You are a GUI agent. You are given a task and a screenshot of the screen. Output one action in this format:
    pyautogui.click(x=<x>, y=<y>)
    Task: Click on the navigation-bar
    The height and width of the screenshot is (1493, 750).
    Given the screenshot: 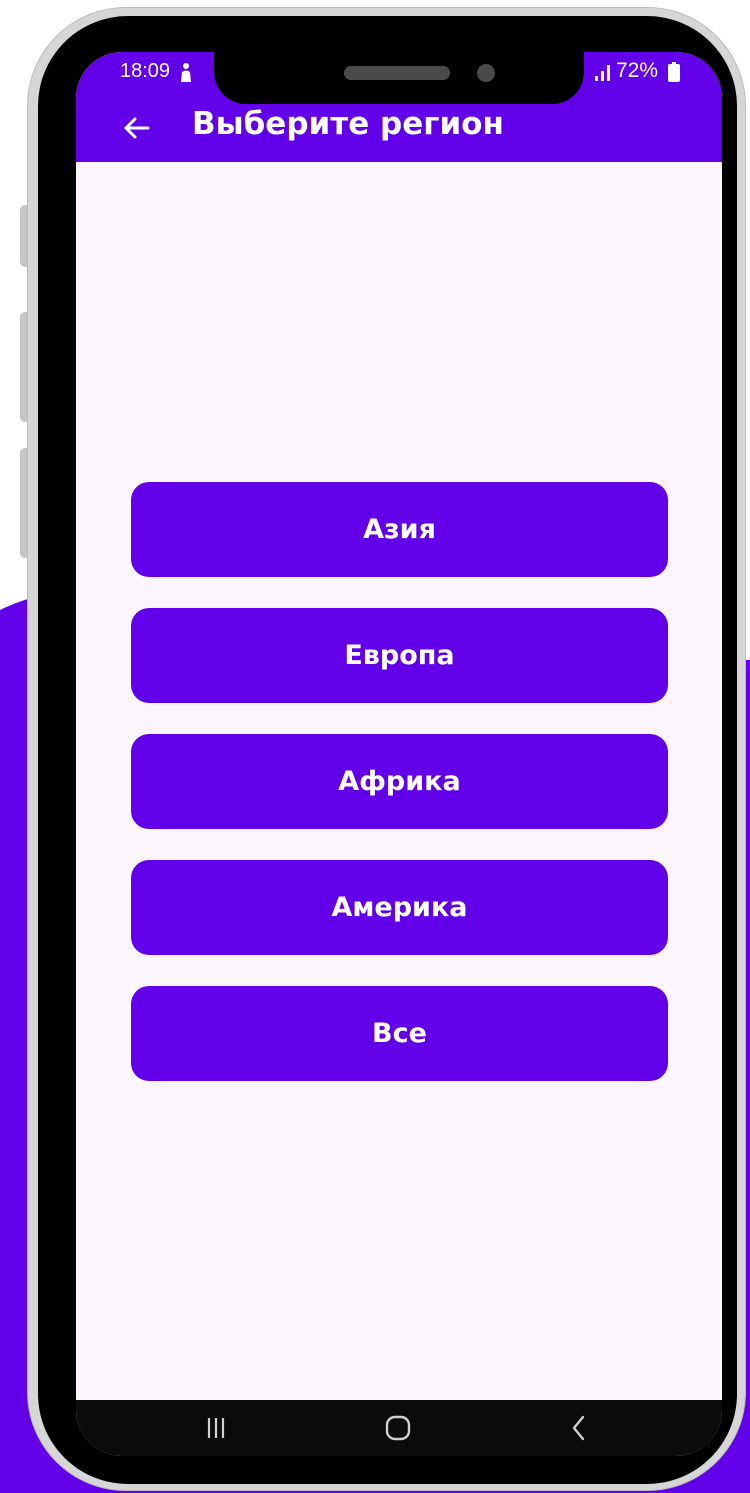 What is the action you would take?
    pyautogui.click(x=399, y=1428)
    